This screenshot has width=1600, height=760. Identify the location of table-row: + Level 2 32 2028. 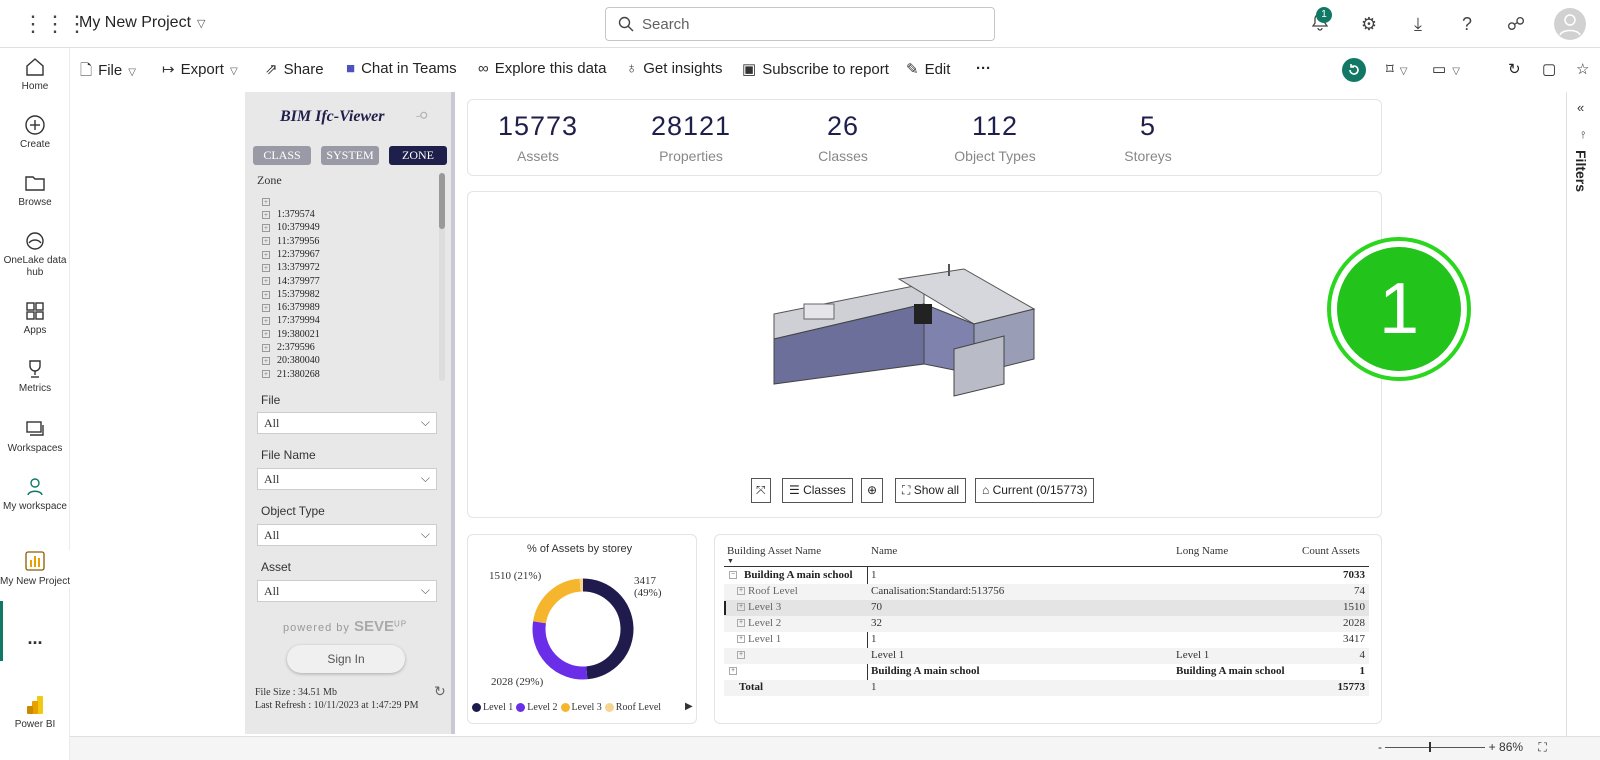
(1046, 624).